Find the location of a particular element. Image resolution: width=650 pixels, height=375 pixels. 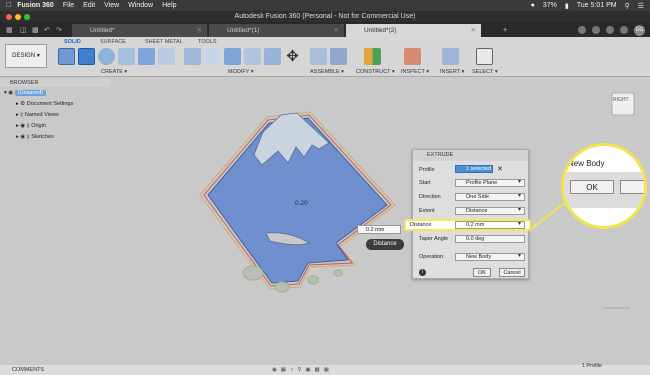

navigation-icons: ◉▦○⚲▣▩▦ is located at coordinates (302, 370).